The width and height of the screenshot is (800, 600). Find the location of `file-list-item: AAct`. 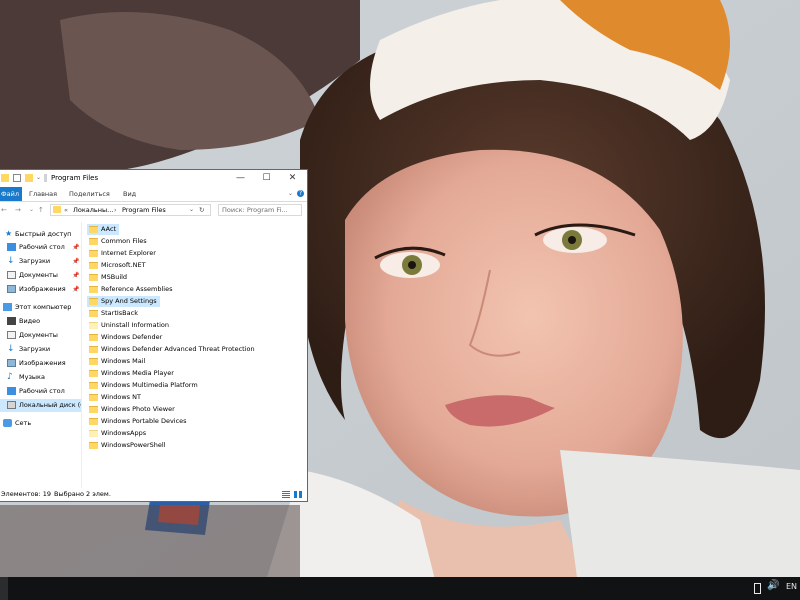

file-list-item: AAct is located at coordinates (103, 229).